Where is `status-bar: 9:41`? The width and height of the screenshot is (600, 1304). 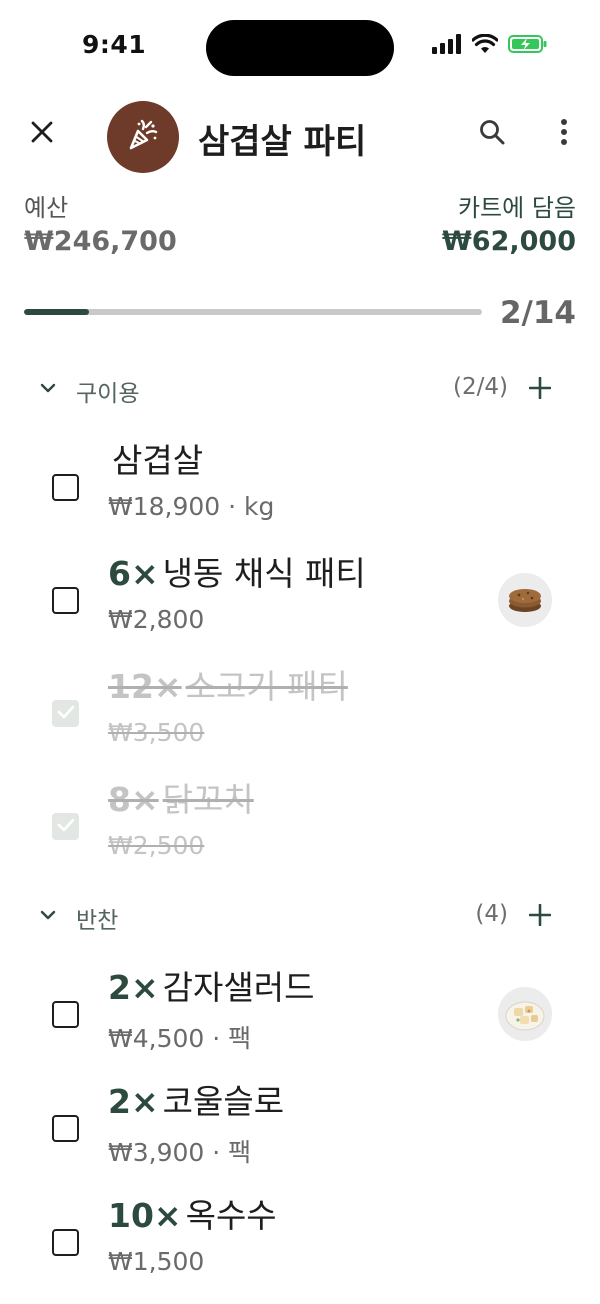 status-bar: 9:41 is located at coordinates (300, 48).